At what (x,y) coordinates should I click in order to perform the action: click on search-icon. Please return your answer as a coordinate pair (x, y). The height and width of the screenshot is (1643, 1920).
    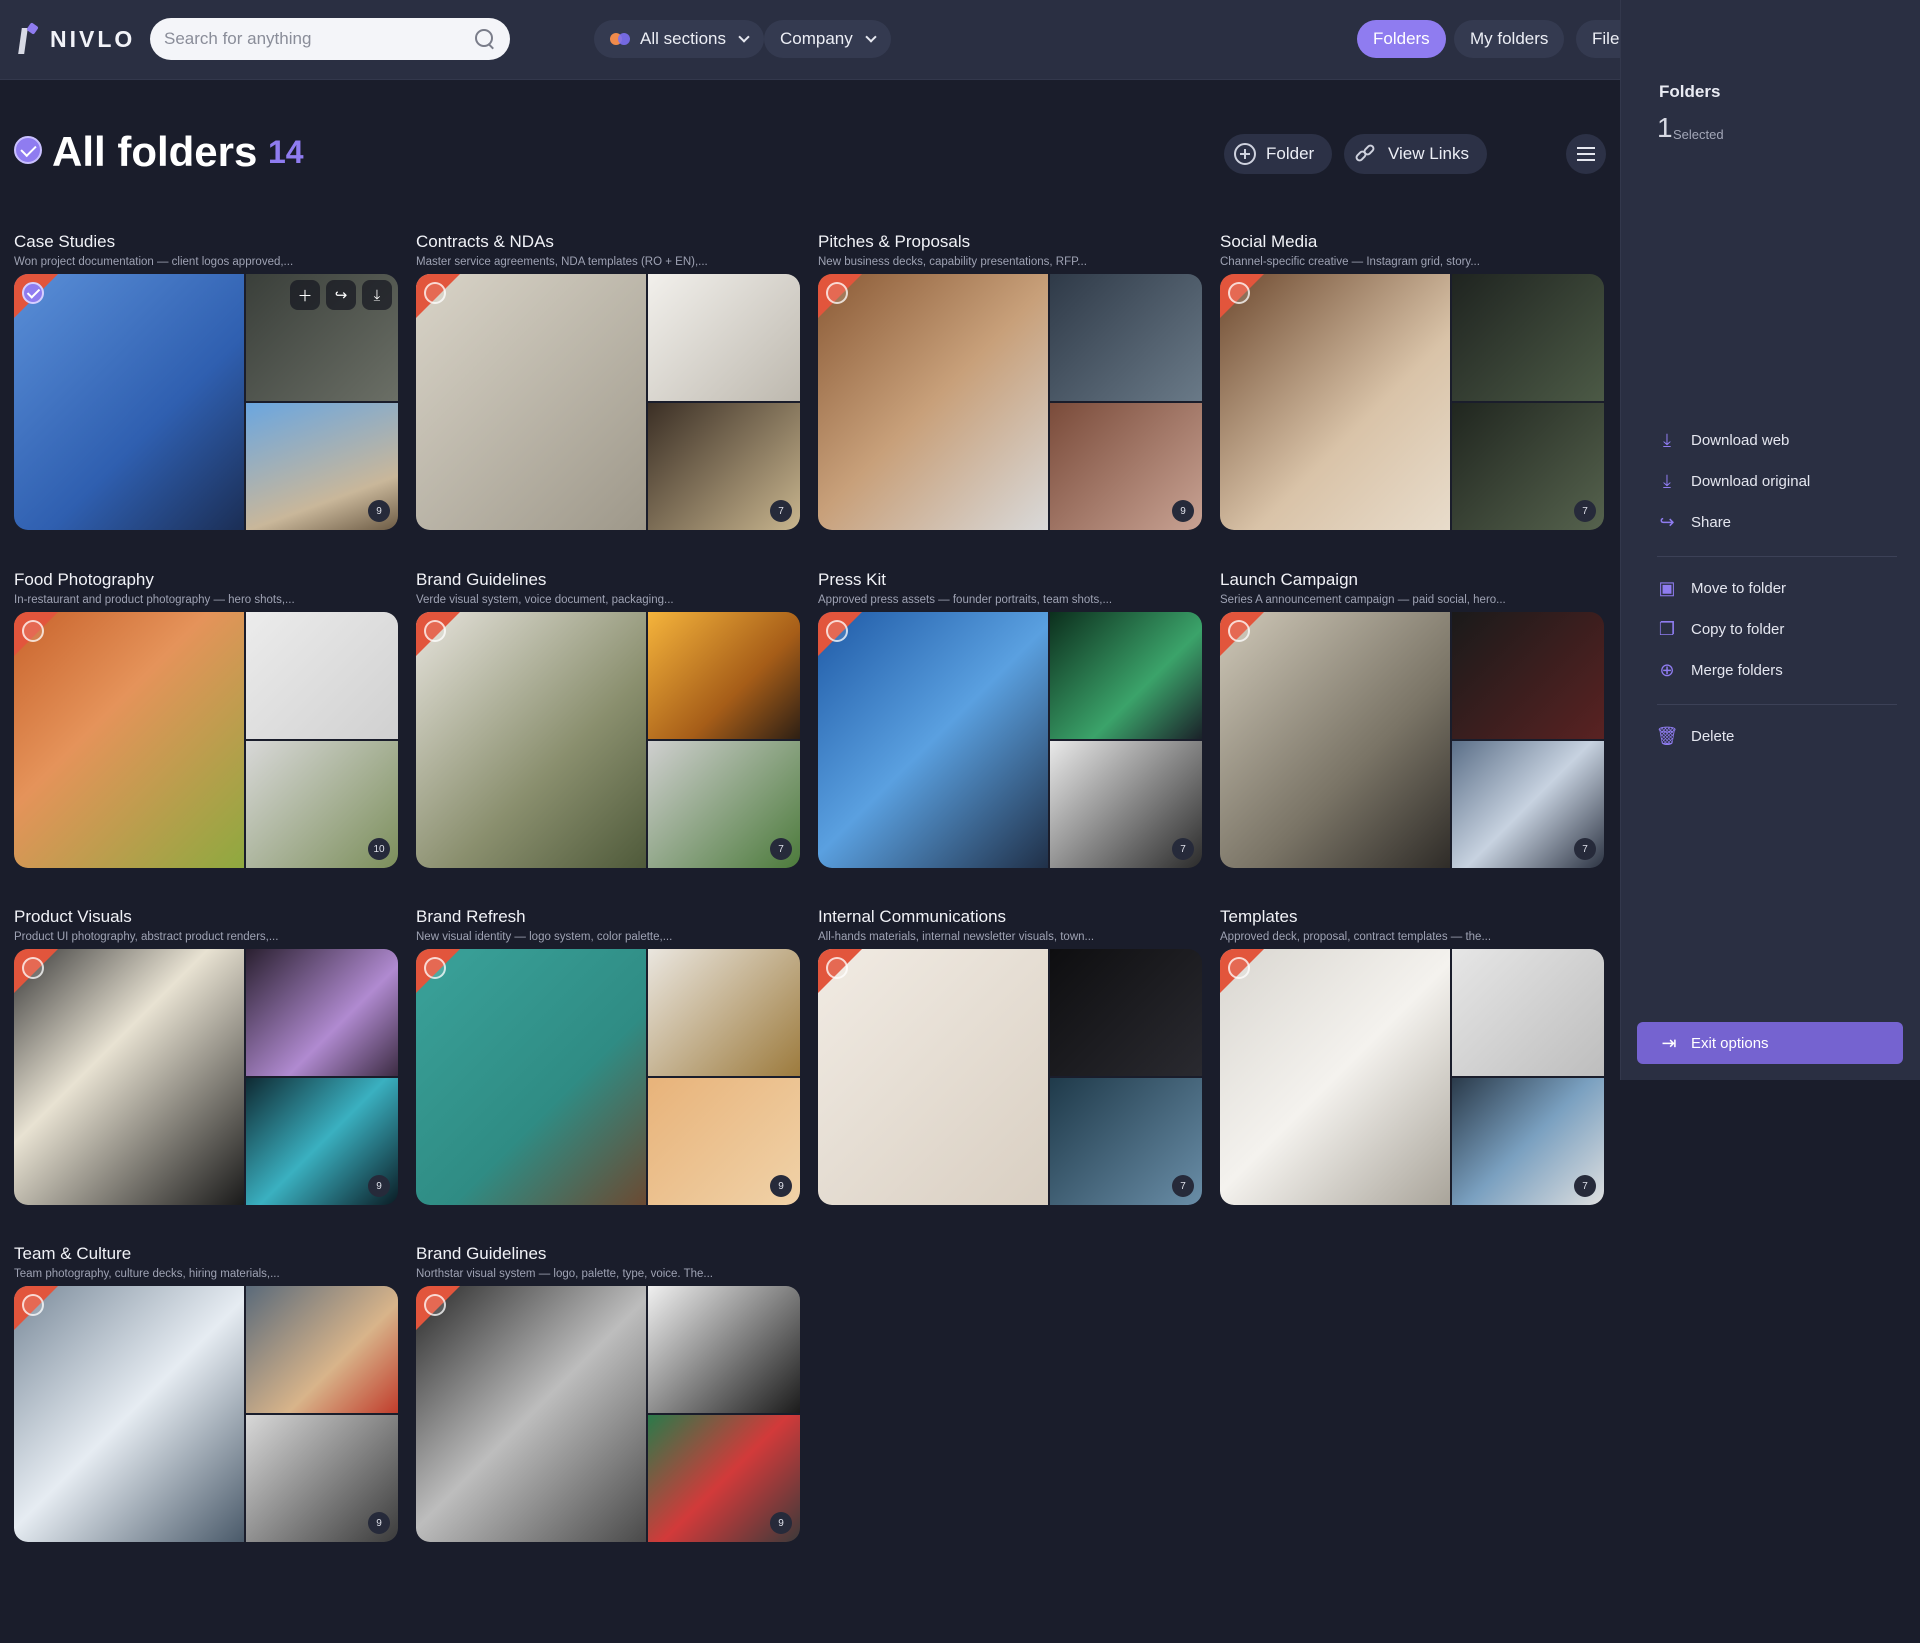
    Looking at the image, I should click on (485, 39).